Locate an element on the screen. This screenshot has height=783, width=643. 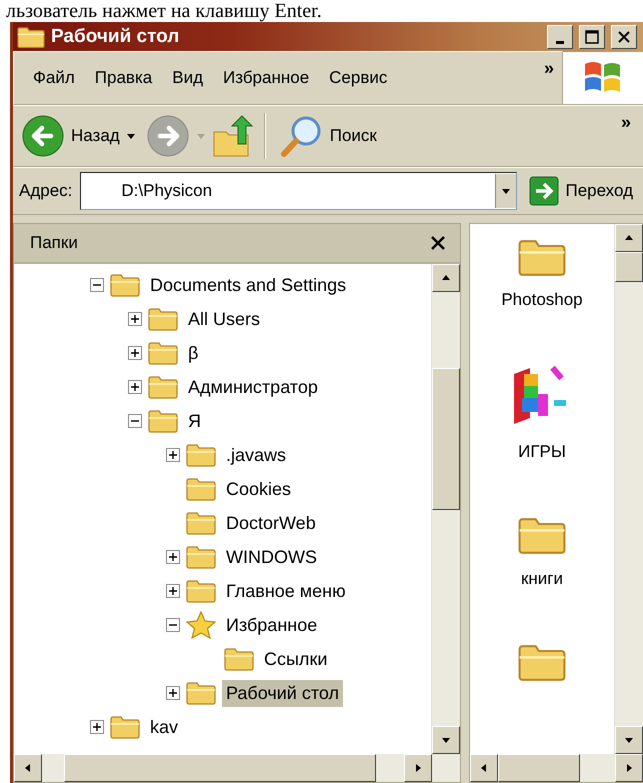
close-button is located at coordinates (624, 37).